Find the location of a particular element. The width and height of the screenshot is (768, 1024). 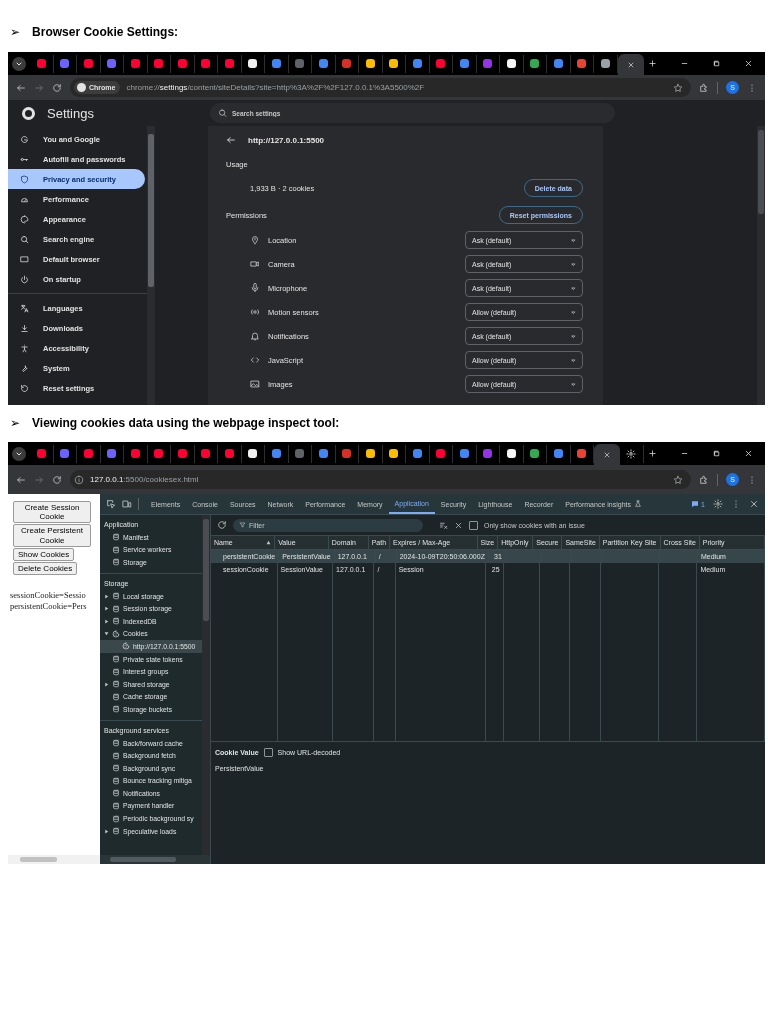

accessibility-icon is located at coordinates (24, 348).